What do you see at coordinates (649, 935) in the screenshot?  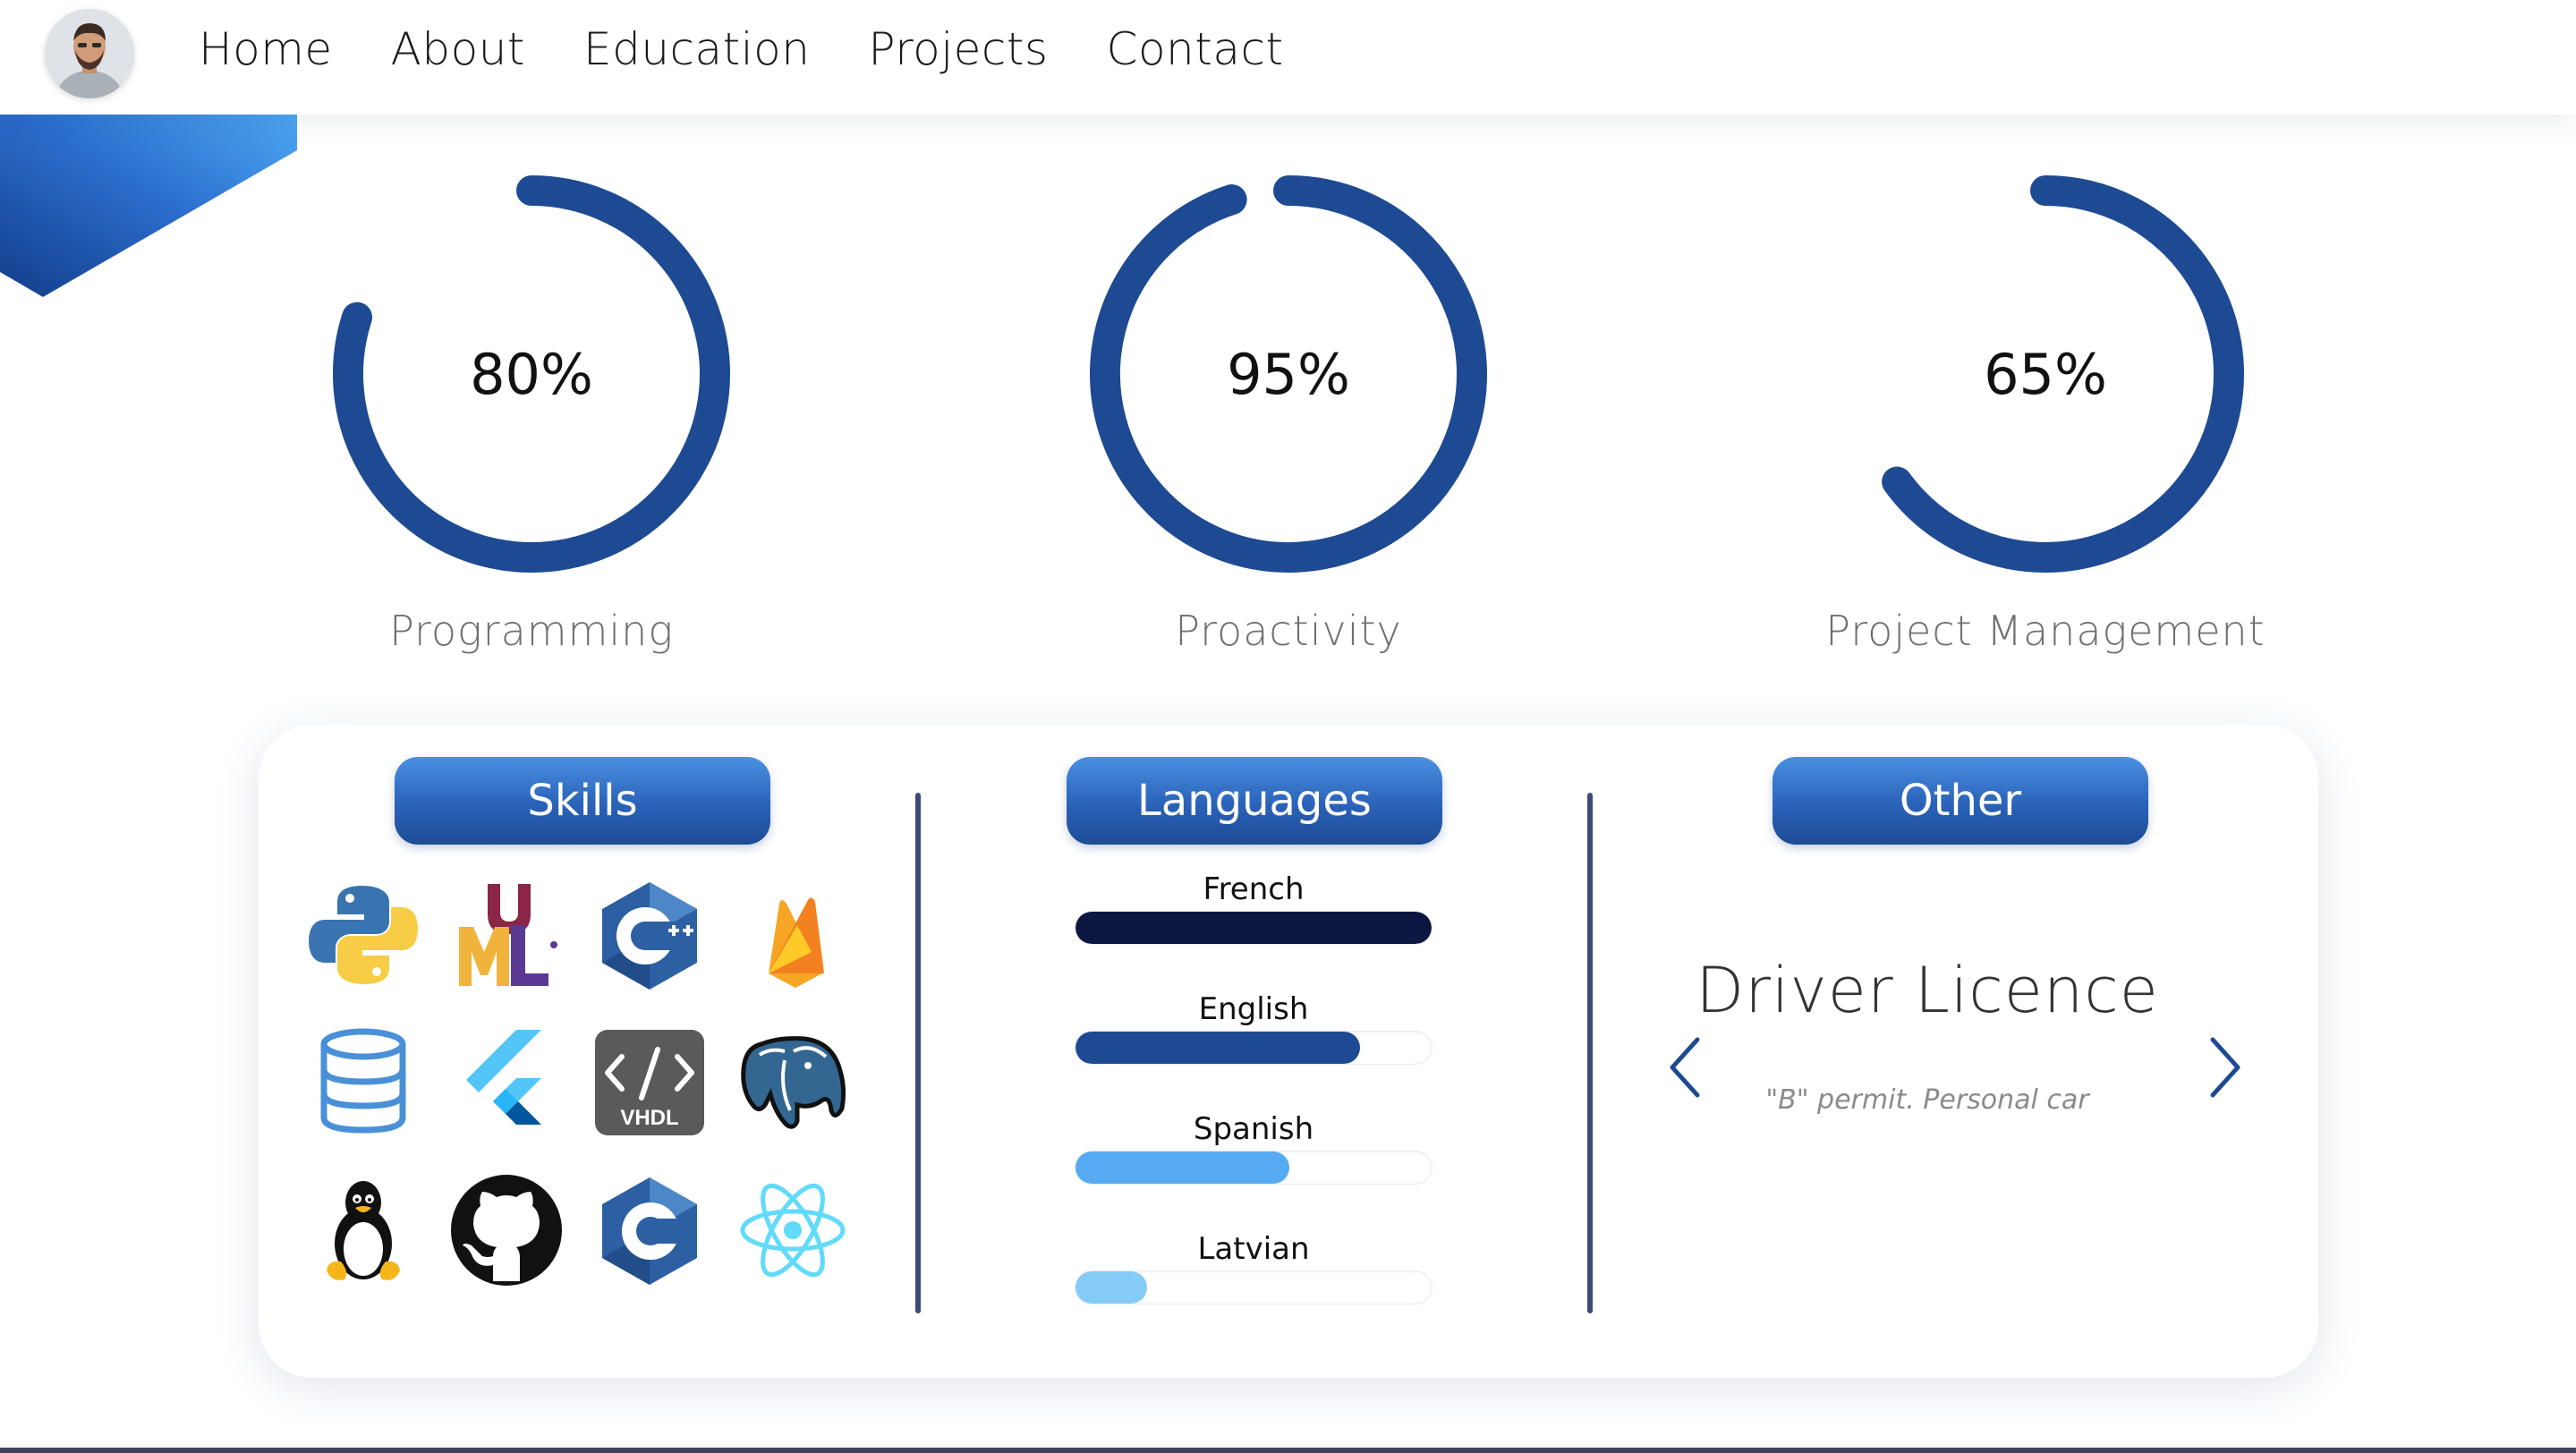 I see `cpp-icon` at bounding box center [649, 935].